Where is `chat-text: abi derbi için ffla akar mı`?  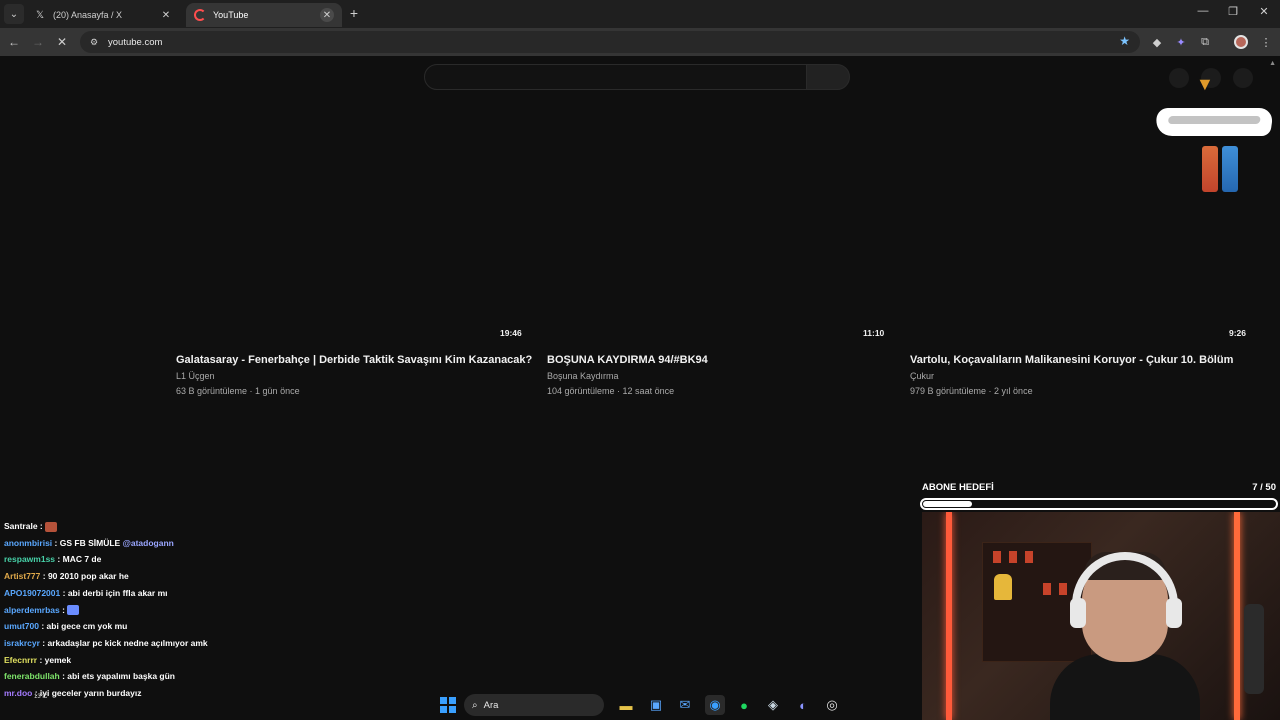 chat-text: abi derbi için ffla akar mı is located at coordinates (117, 592).